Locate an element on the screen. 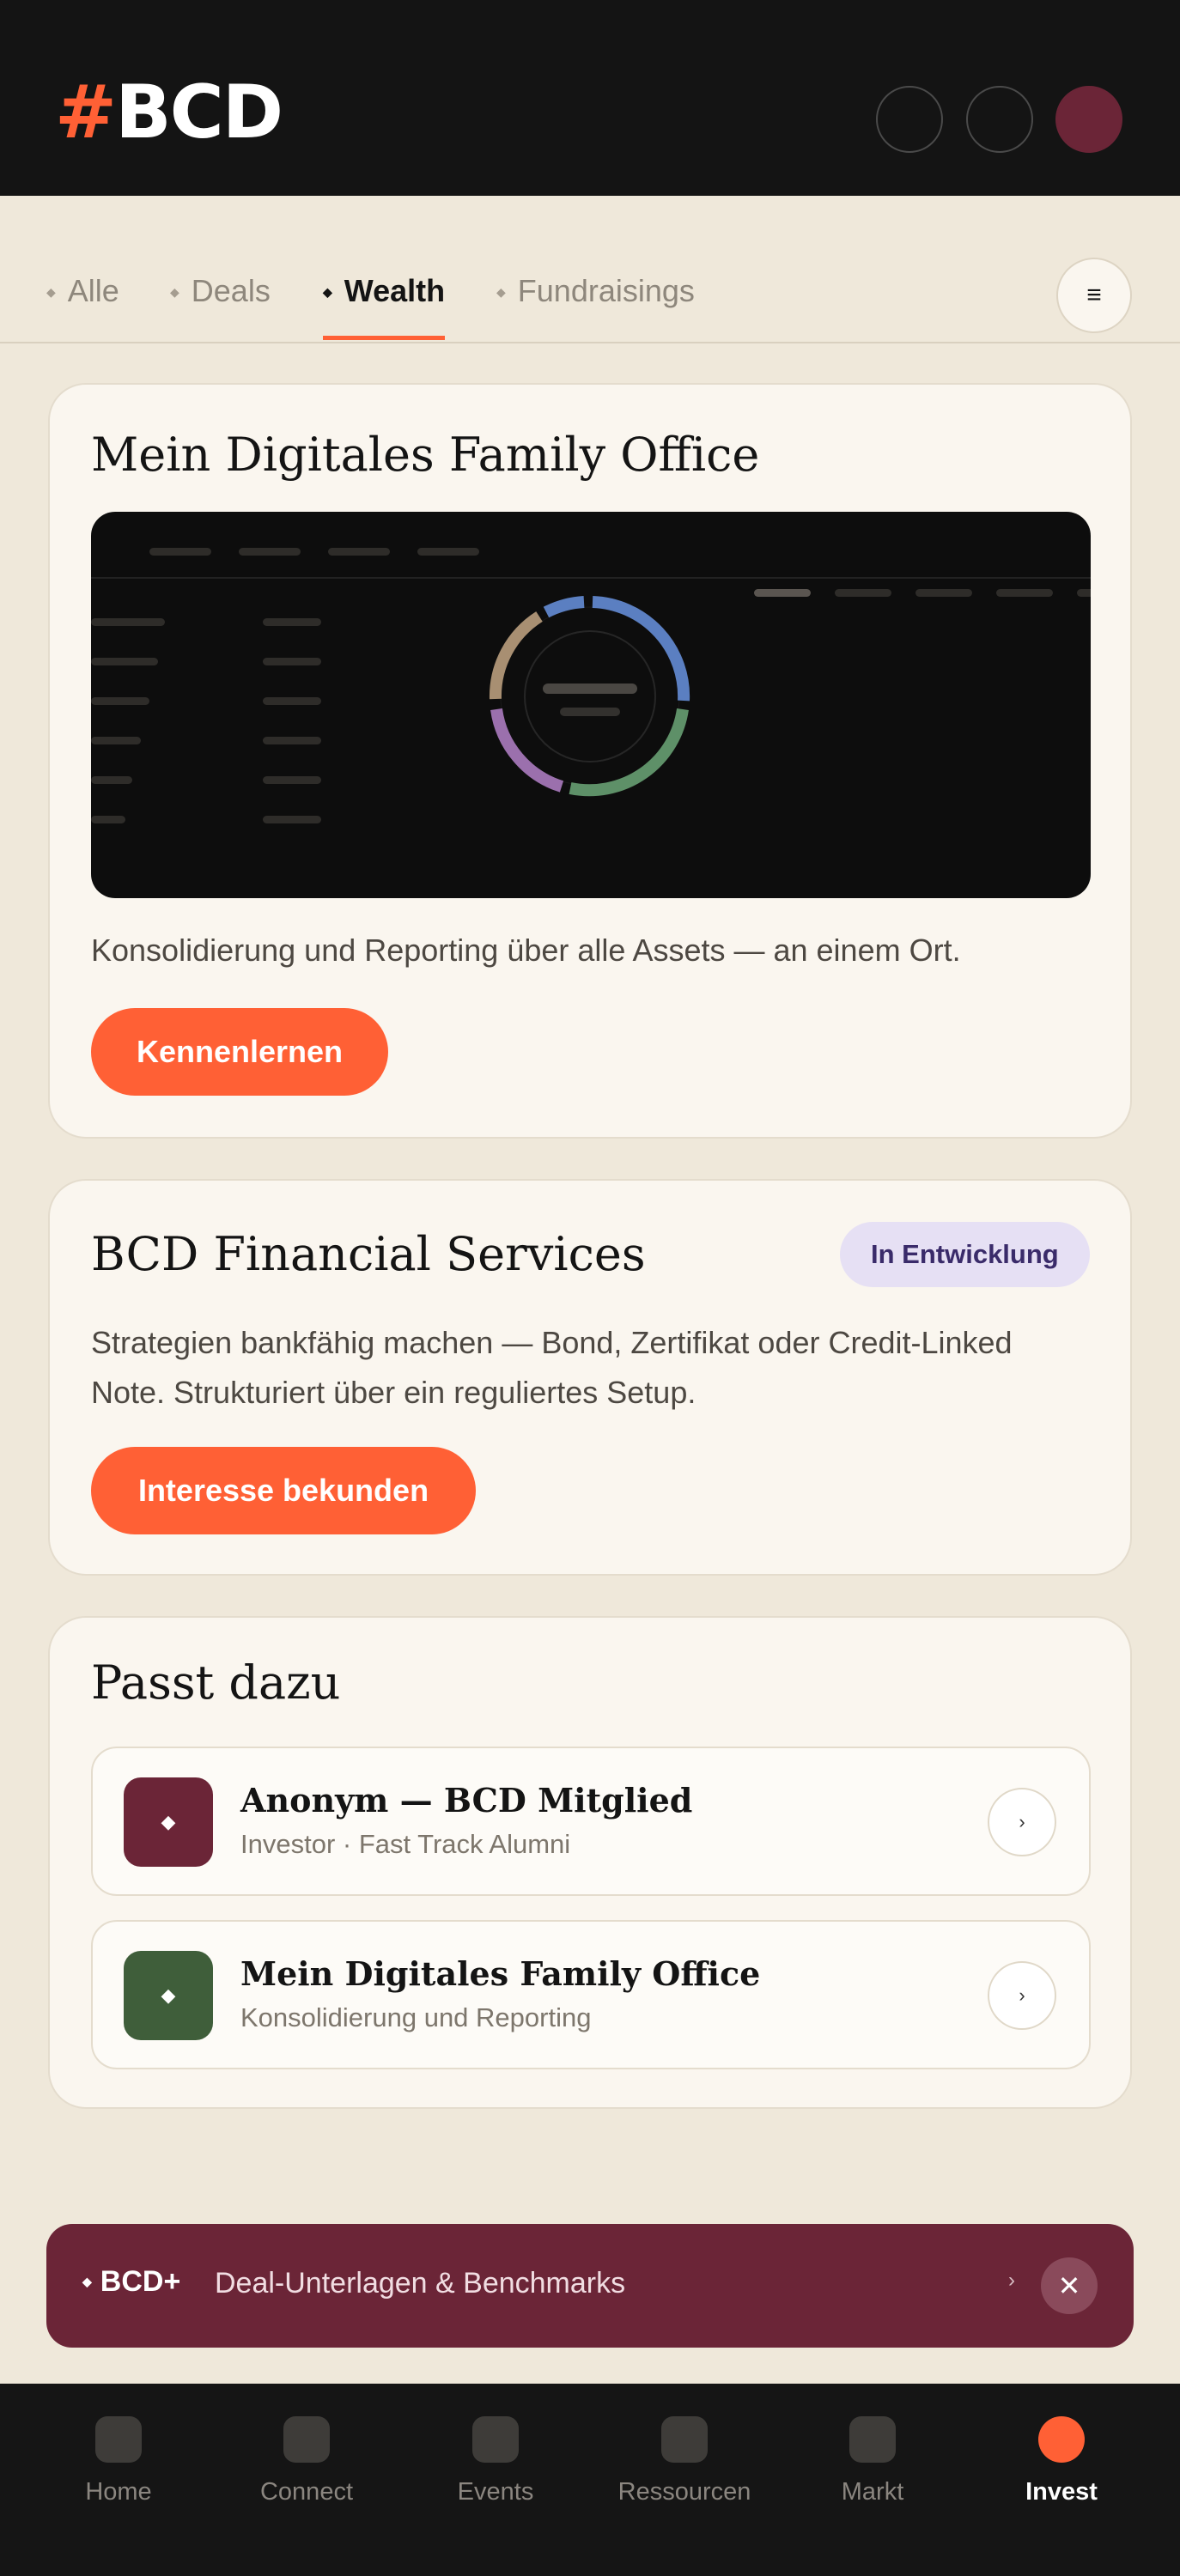  nav-invest: Invest is located at coordinates (1061, 2461).